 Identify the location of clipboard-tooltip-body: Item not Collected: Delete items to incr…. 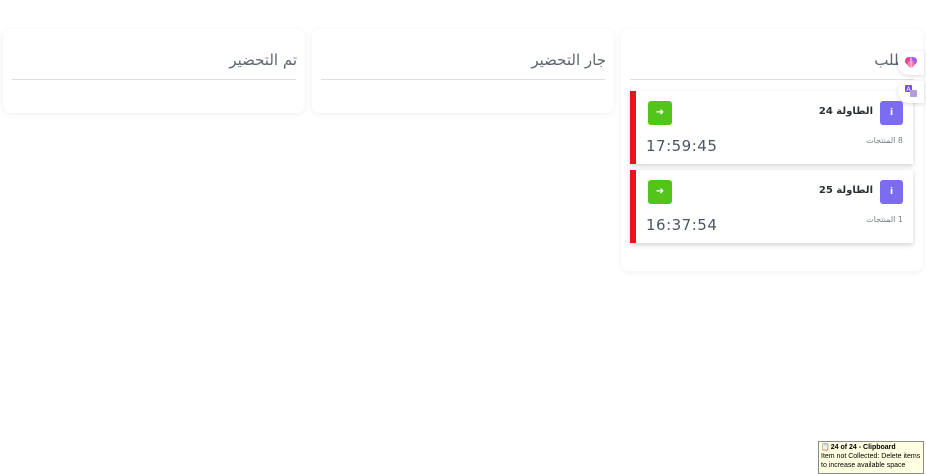
(871, 461).